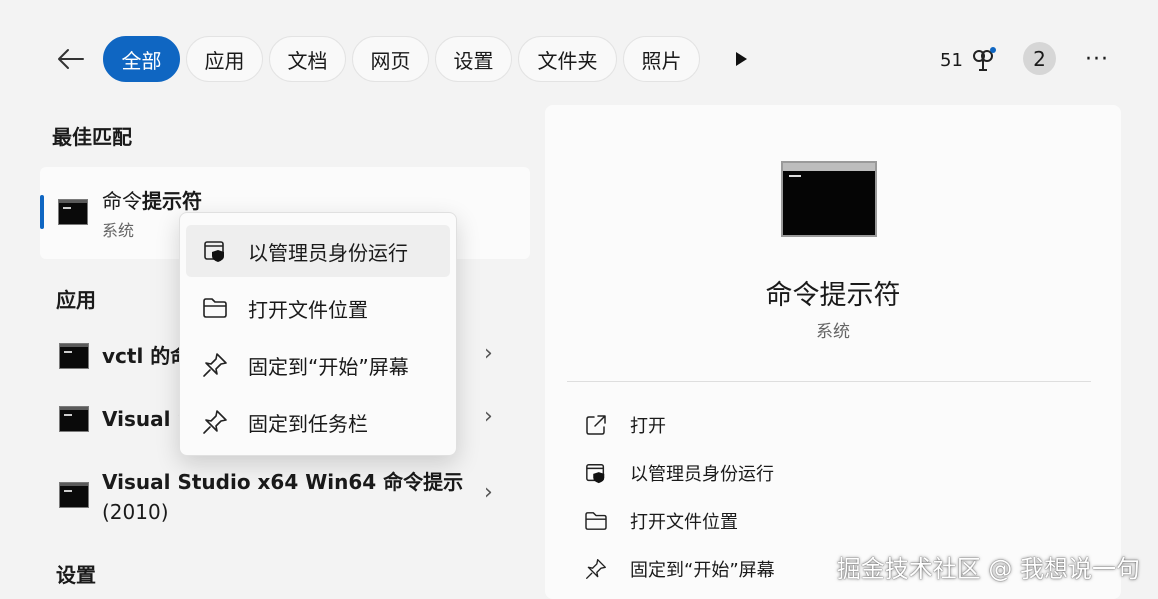 The image size is (1158, 599). Describe the element at coordinates (328, 366) in the screenshot. I see `menu-item-label: 固定到“开始”屏幕` at that location.